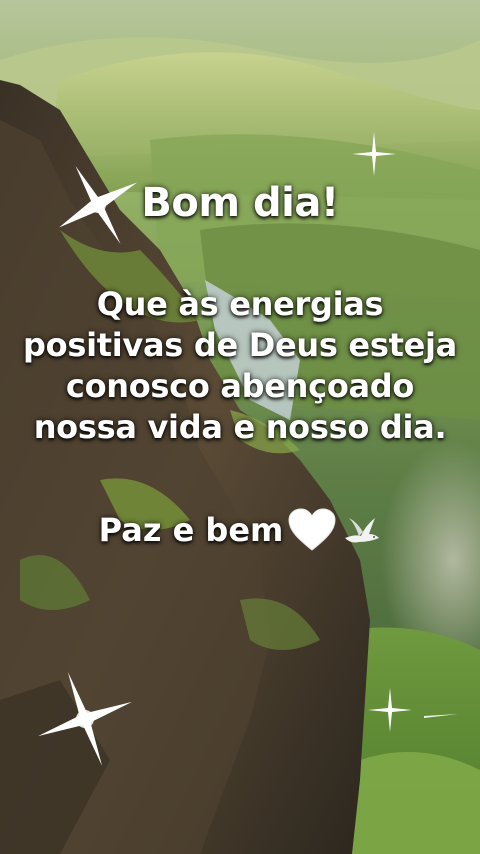 The image size is (480, 854). Describe the element at coordinates (191, 530) in the screenshot. I see `closing-text: Paz e bem` at that location.